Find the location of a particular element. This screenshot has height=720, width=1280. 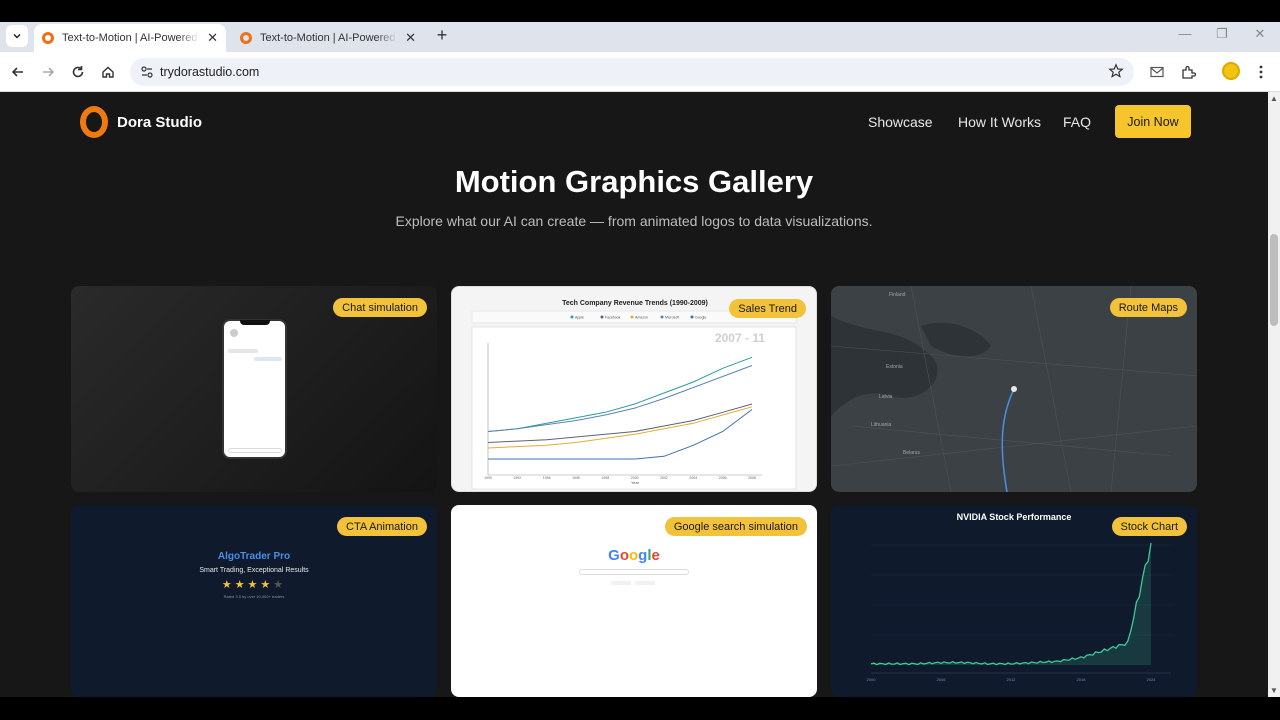

x-tick-label: 2012 is located at coordinates (1012, 679).